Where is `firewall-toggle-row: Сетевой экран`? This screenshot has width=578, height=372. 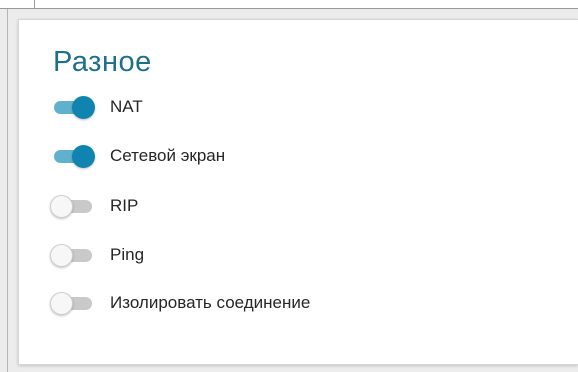 firewall-toggle-row: Сетевой экран is located at coordinates (250, 156).